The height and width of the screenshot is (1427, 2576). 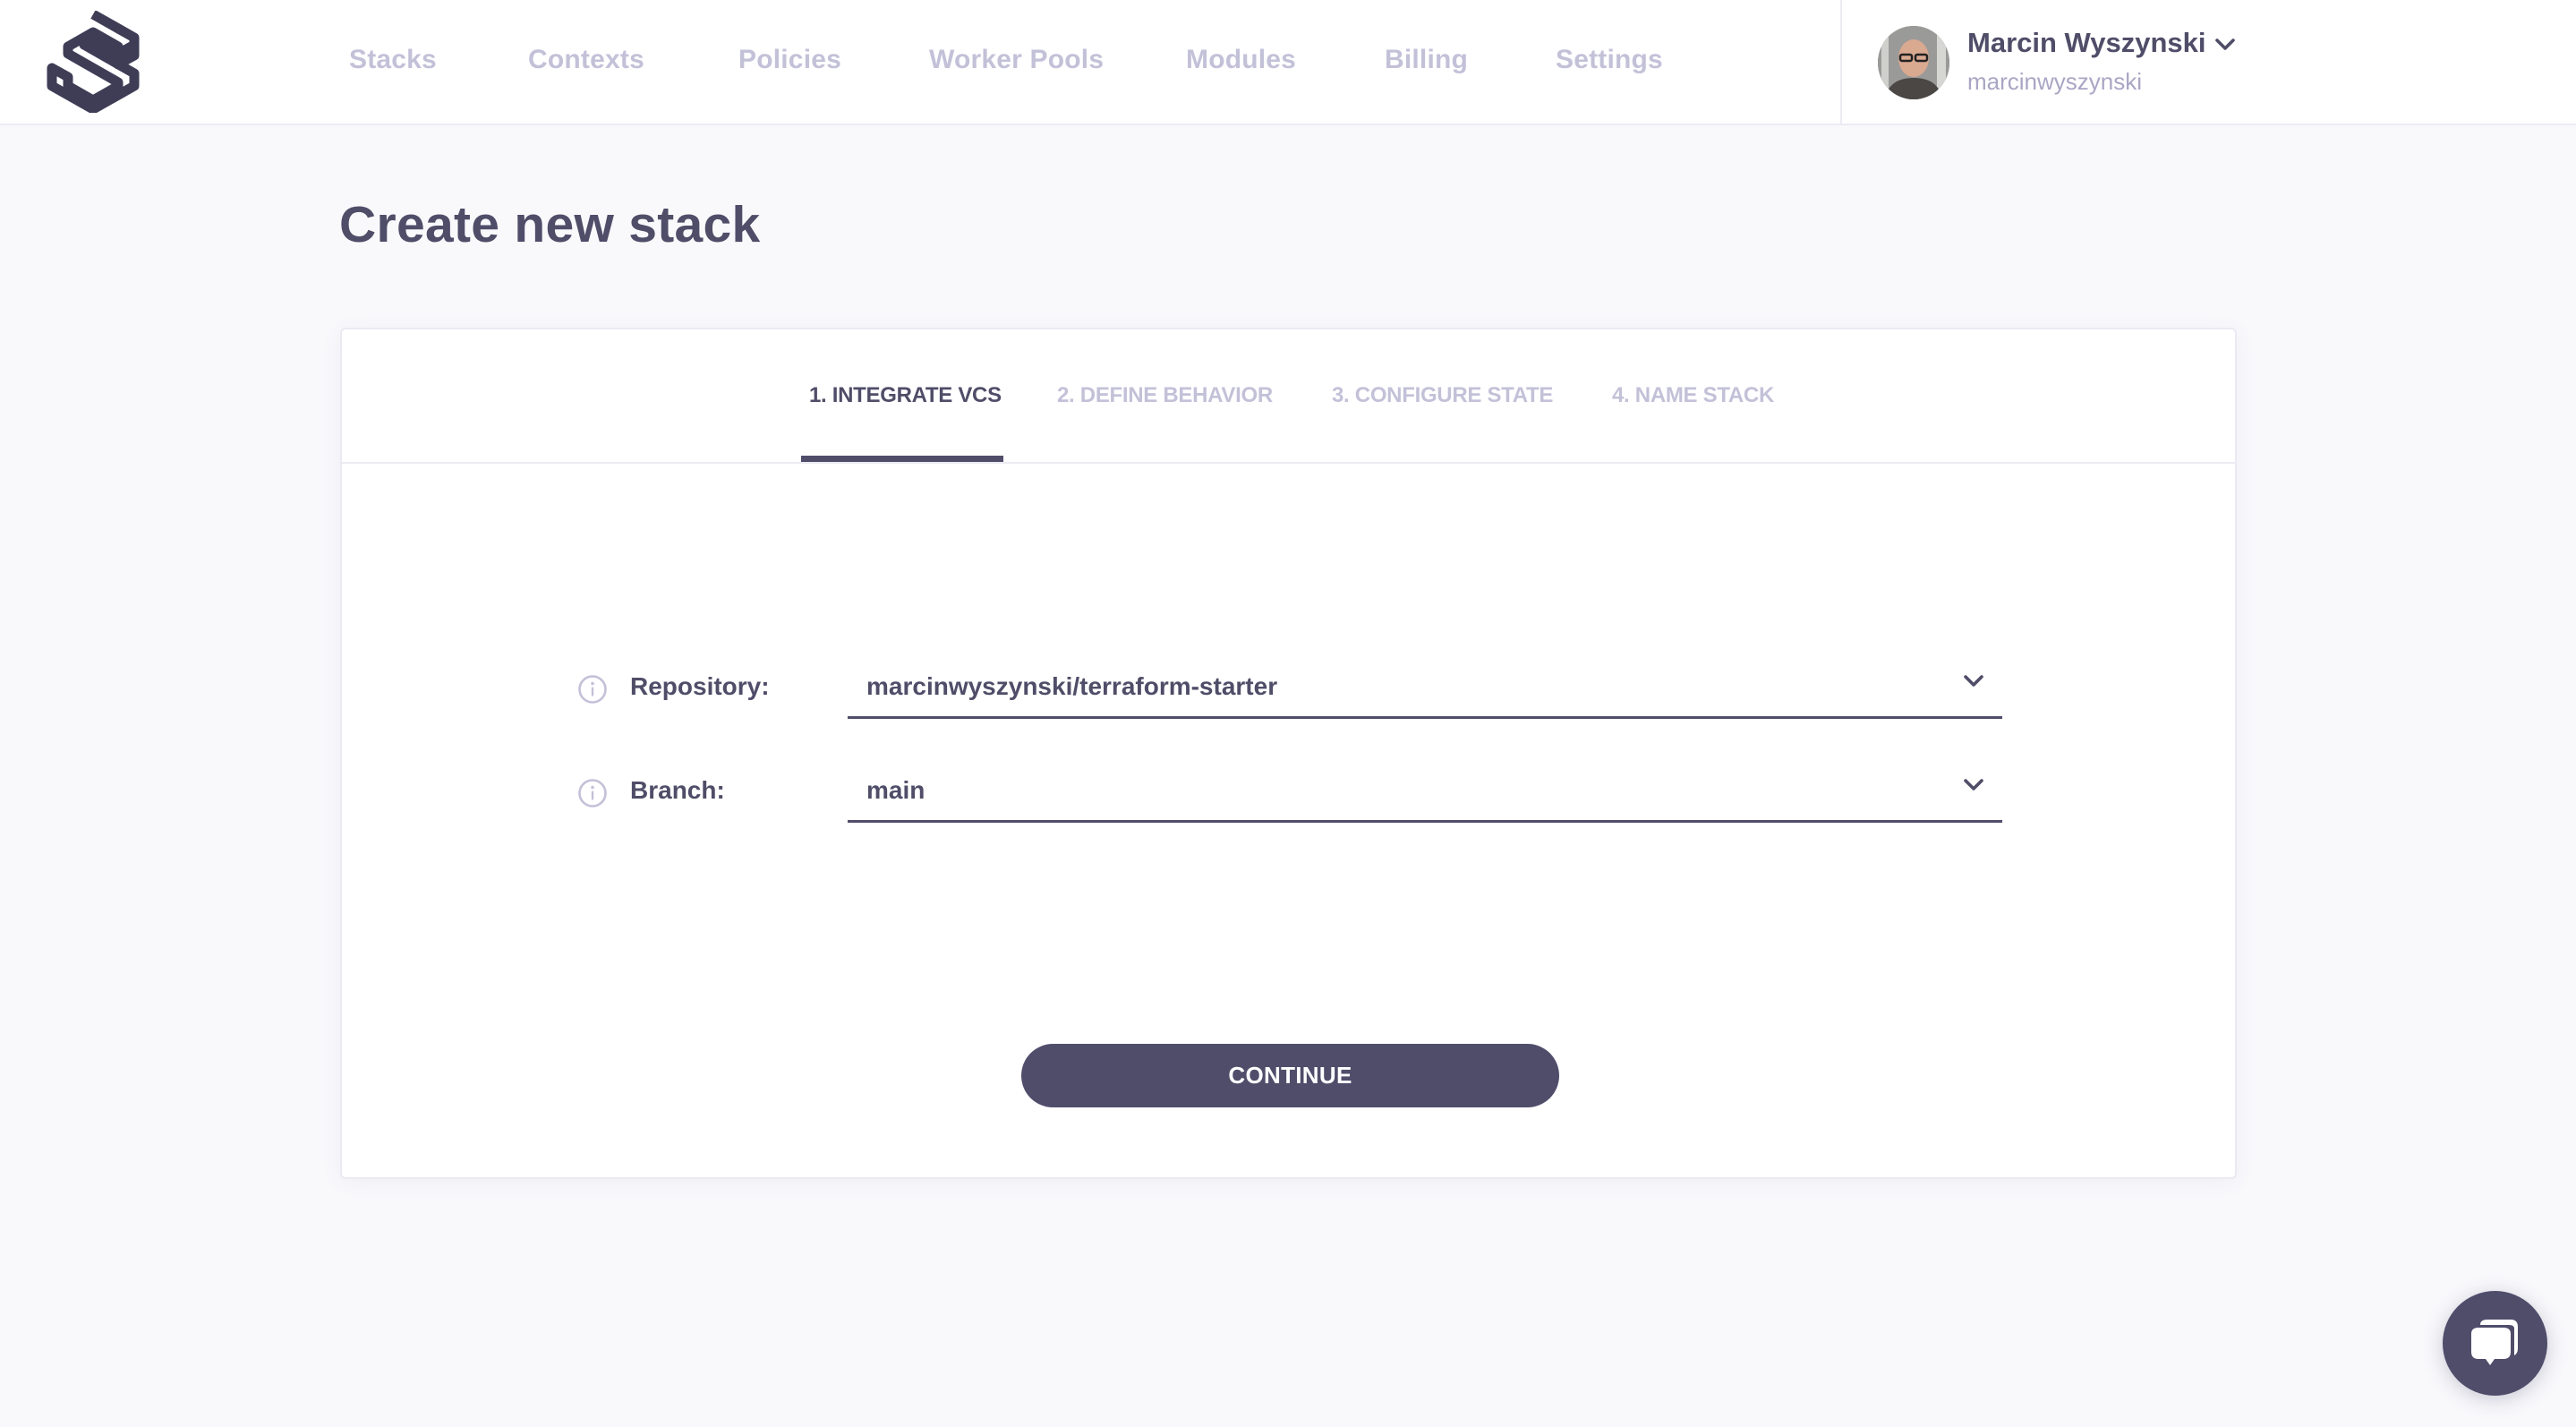 I want to click on branch-row: Branch: main, so click(x=1288, y=799).